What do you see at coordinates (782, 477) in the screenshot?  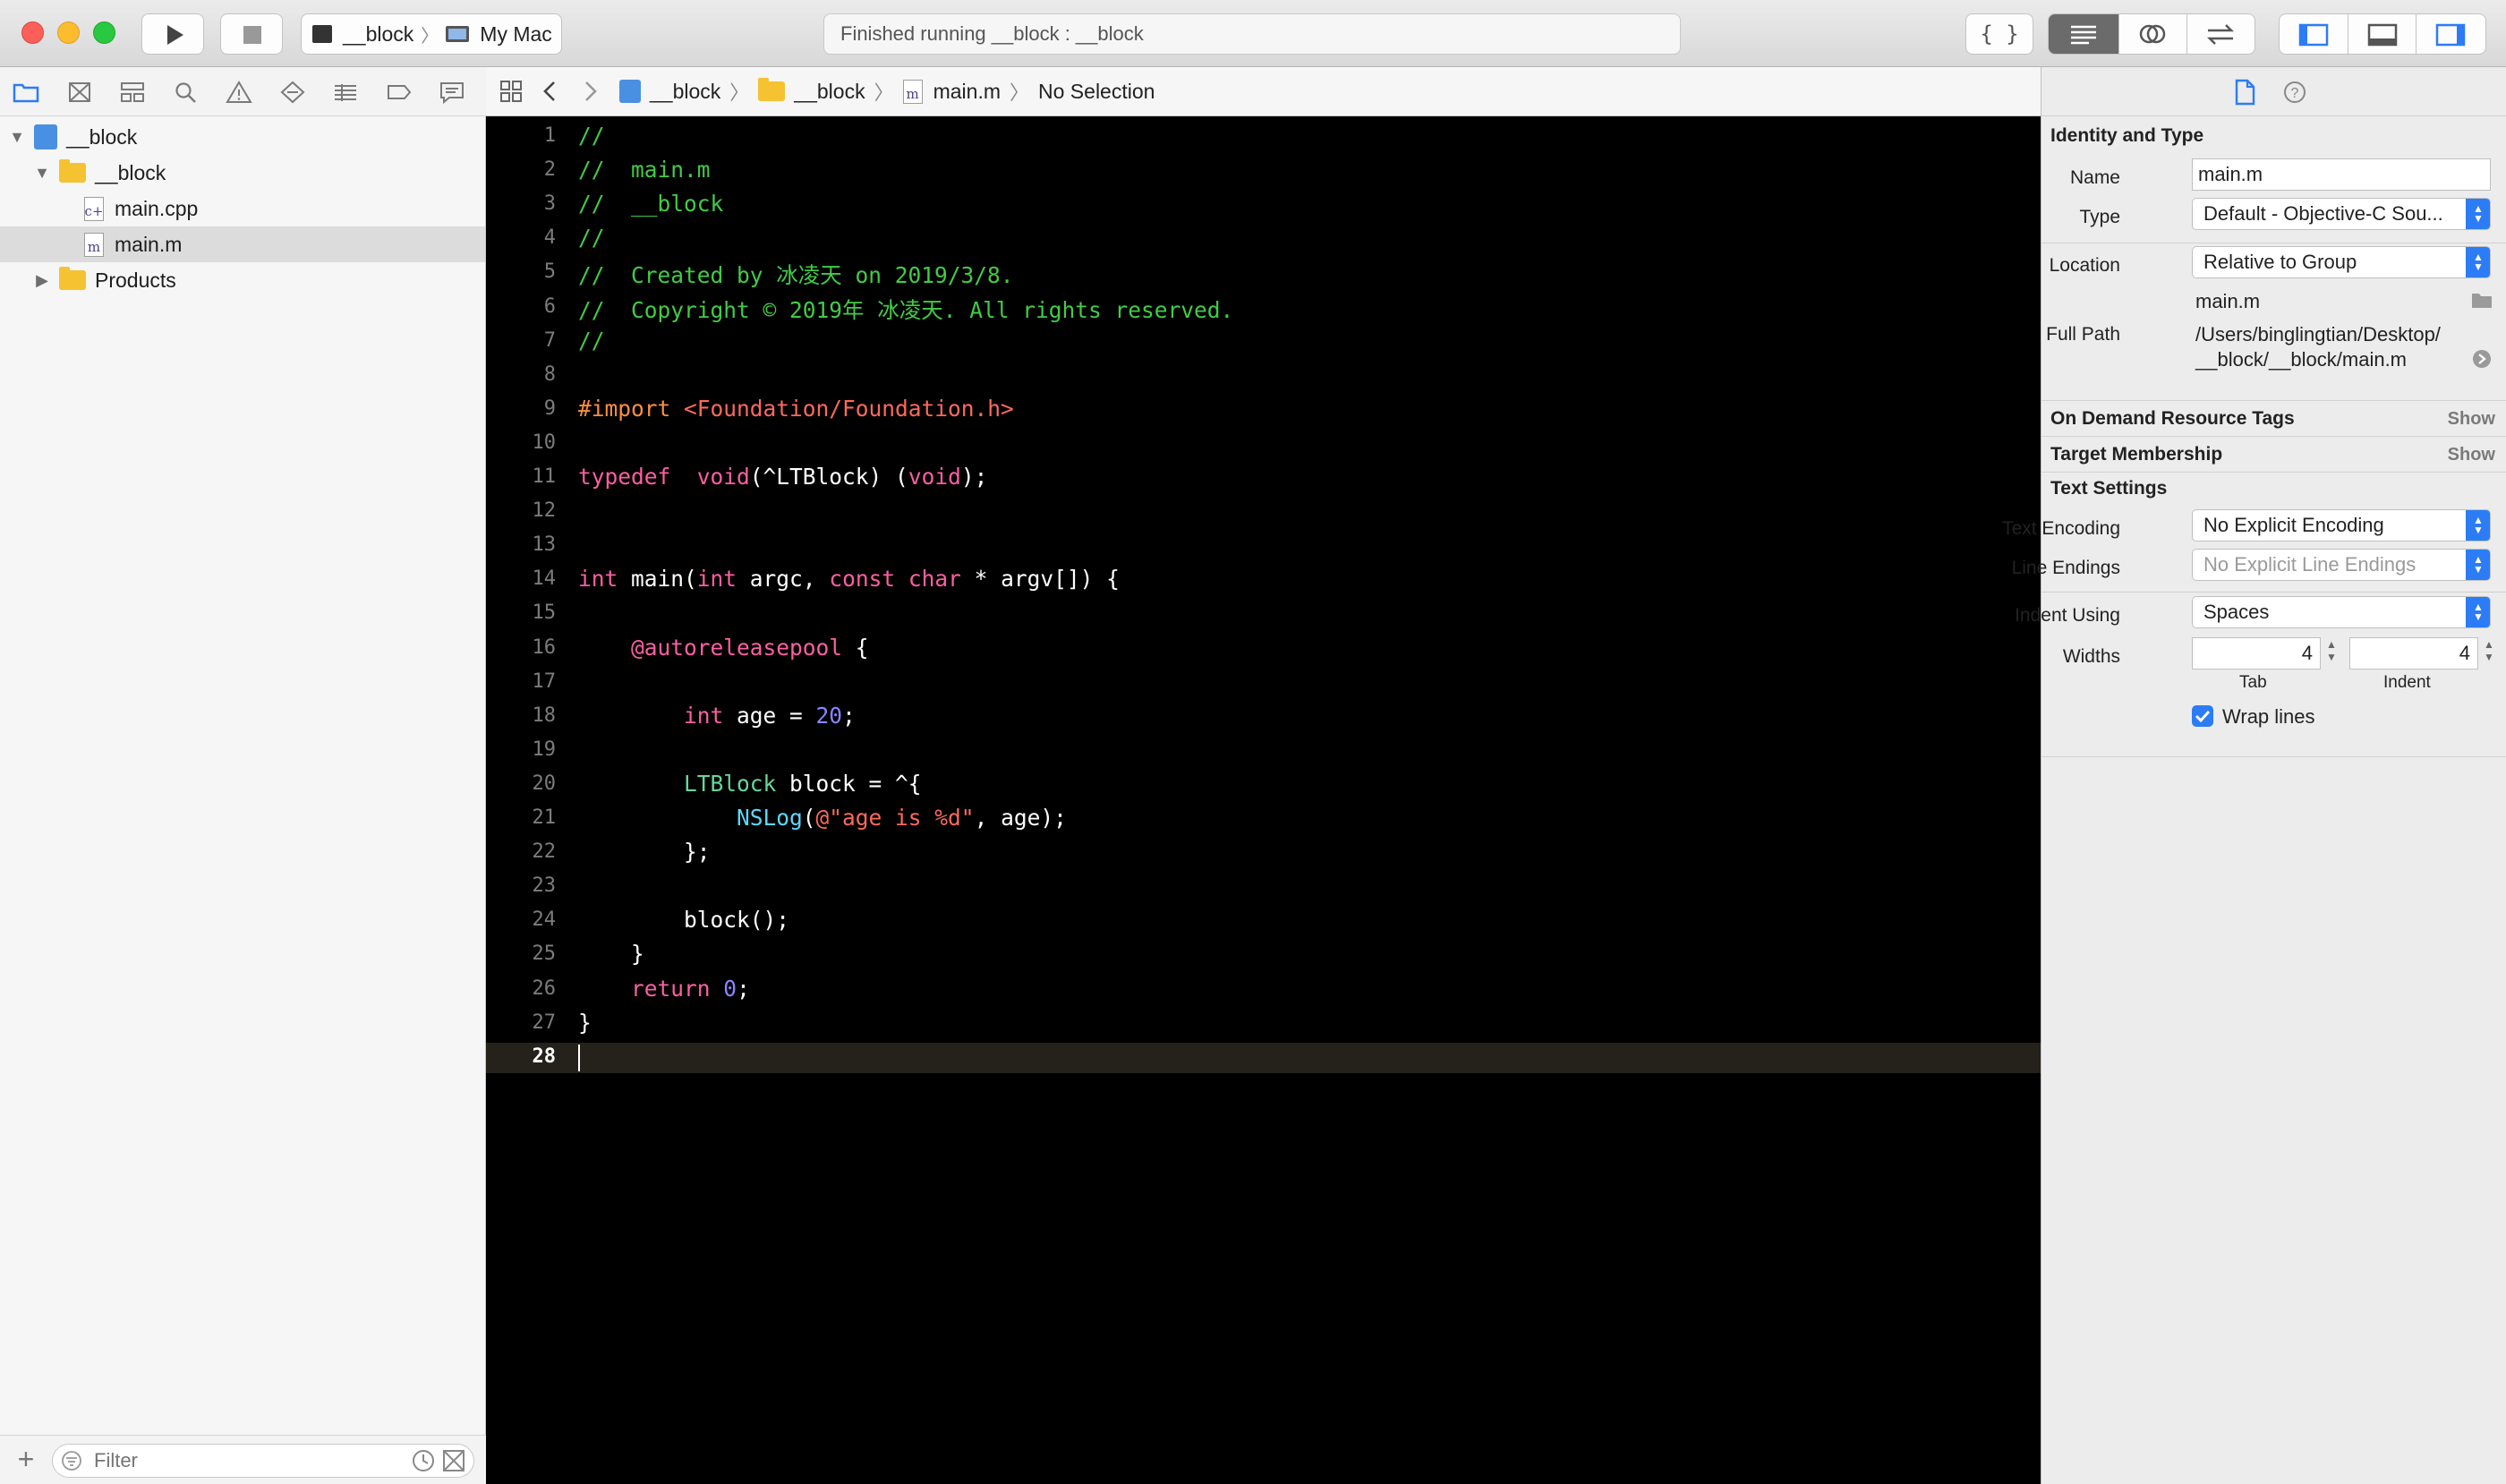 I see `code-line: typedef void(^LTBlock) (void);` at bounding box center [782, 477].